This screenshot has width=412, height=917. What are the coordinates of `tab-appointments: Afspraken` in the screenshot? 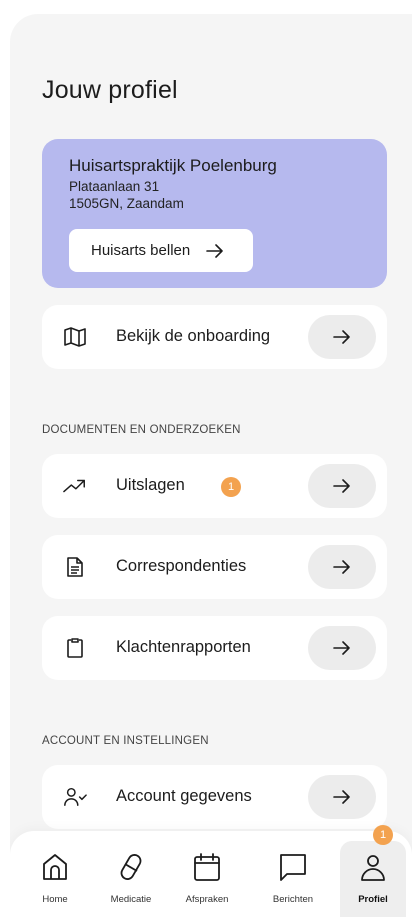 It's located at (207, 874).